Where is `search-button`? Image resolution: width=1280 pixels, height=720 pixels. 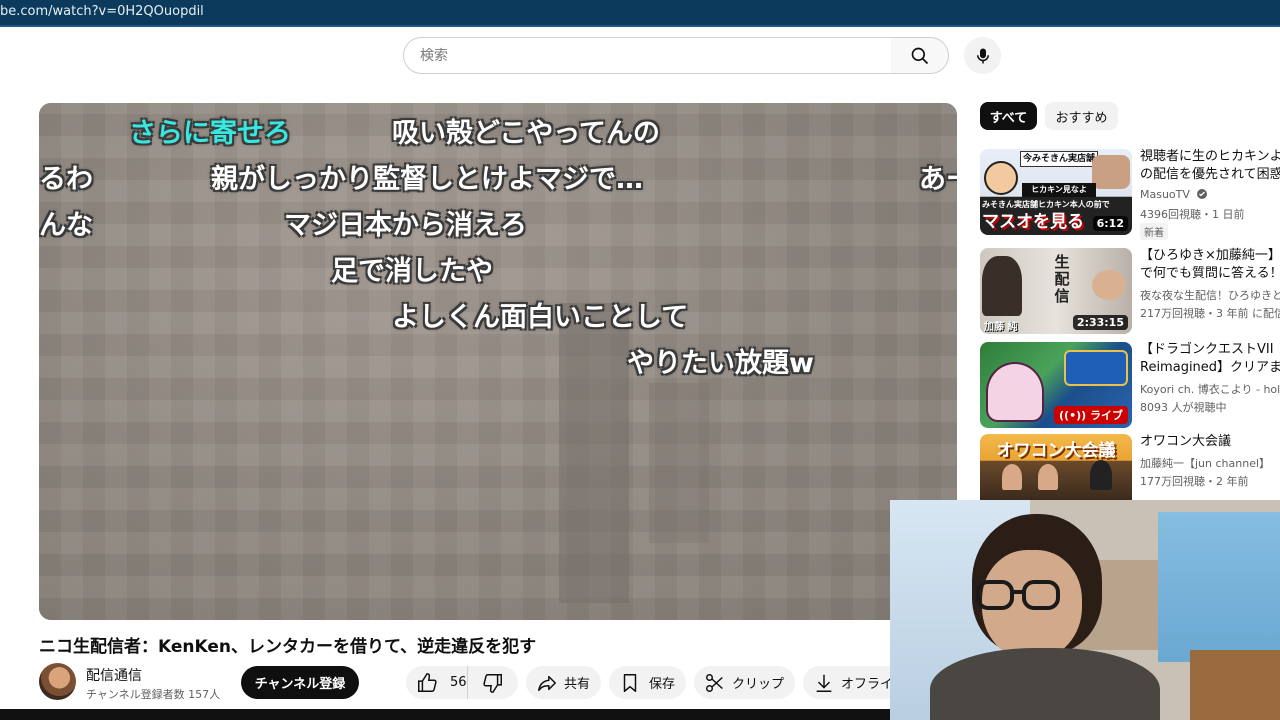
search-button is located at coordinates (920, 55).